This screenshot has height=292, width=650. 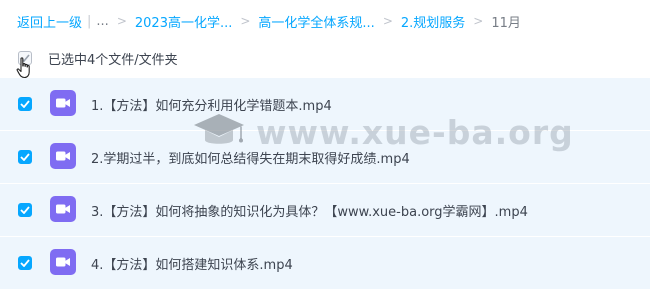 What do you see at coordinates (433, 21) in the screenshot?
I see `breadcrumb-item-planning: 2.规划服务` at bounding box center [433, 21].